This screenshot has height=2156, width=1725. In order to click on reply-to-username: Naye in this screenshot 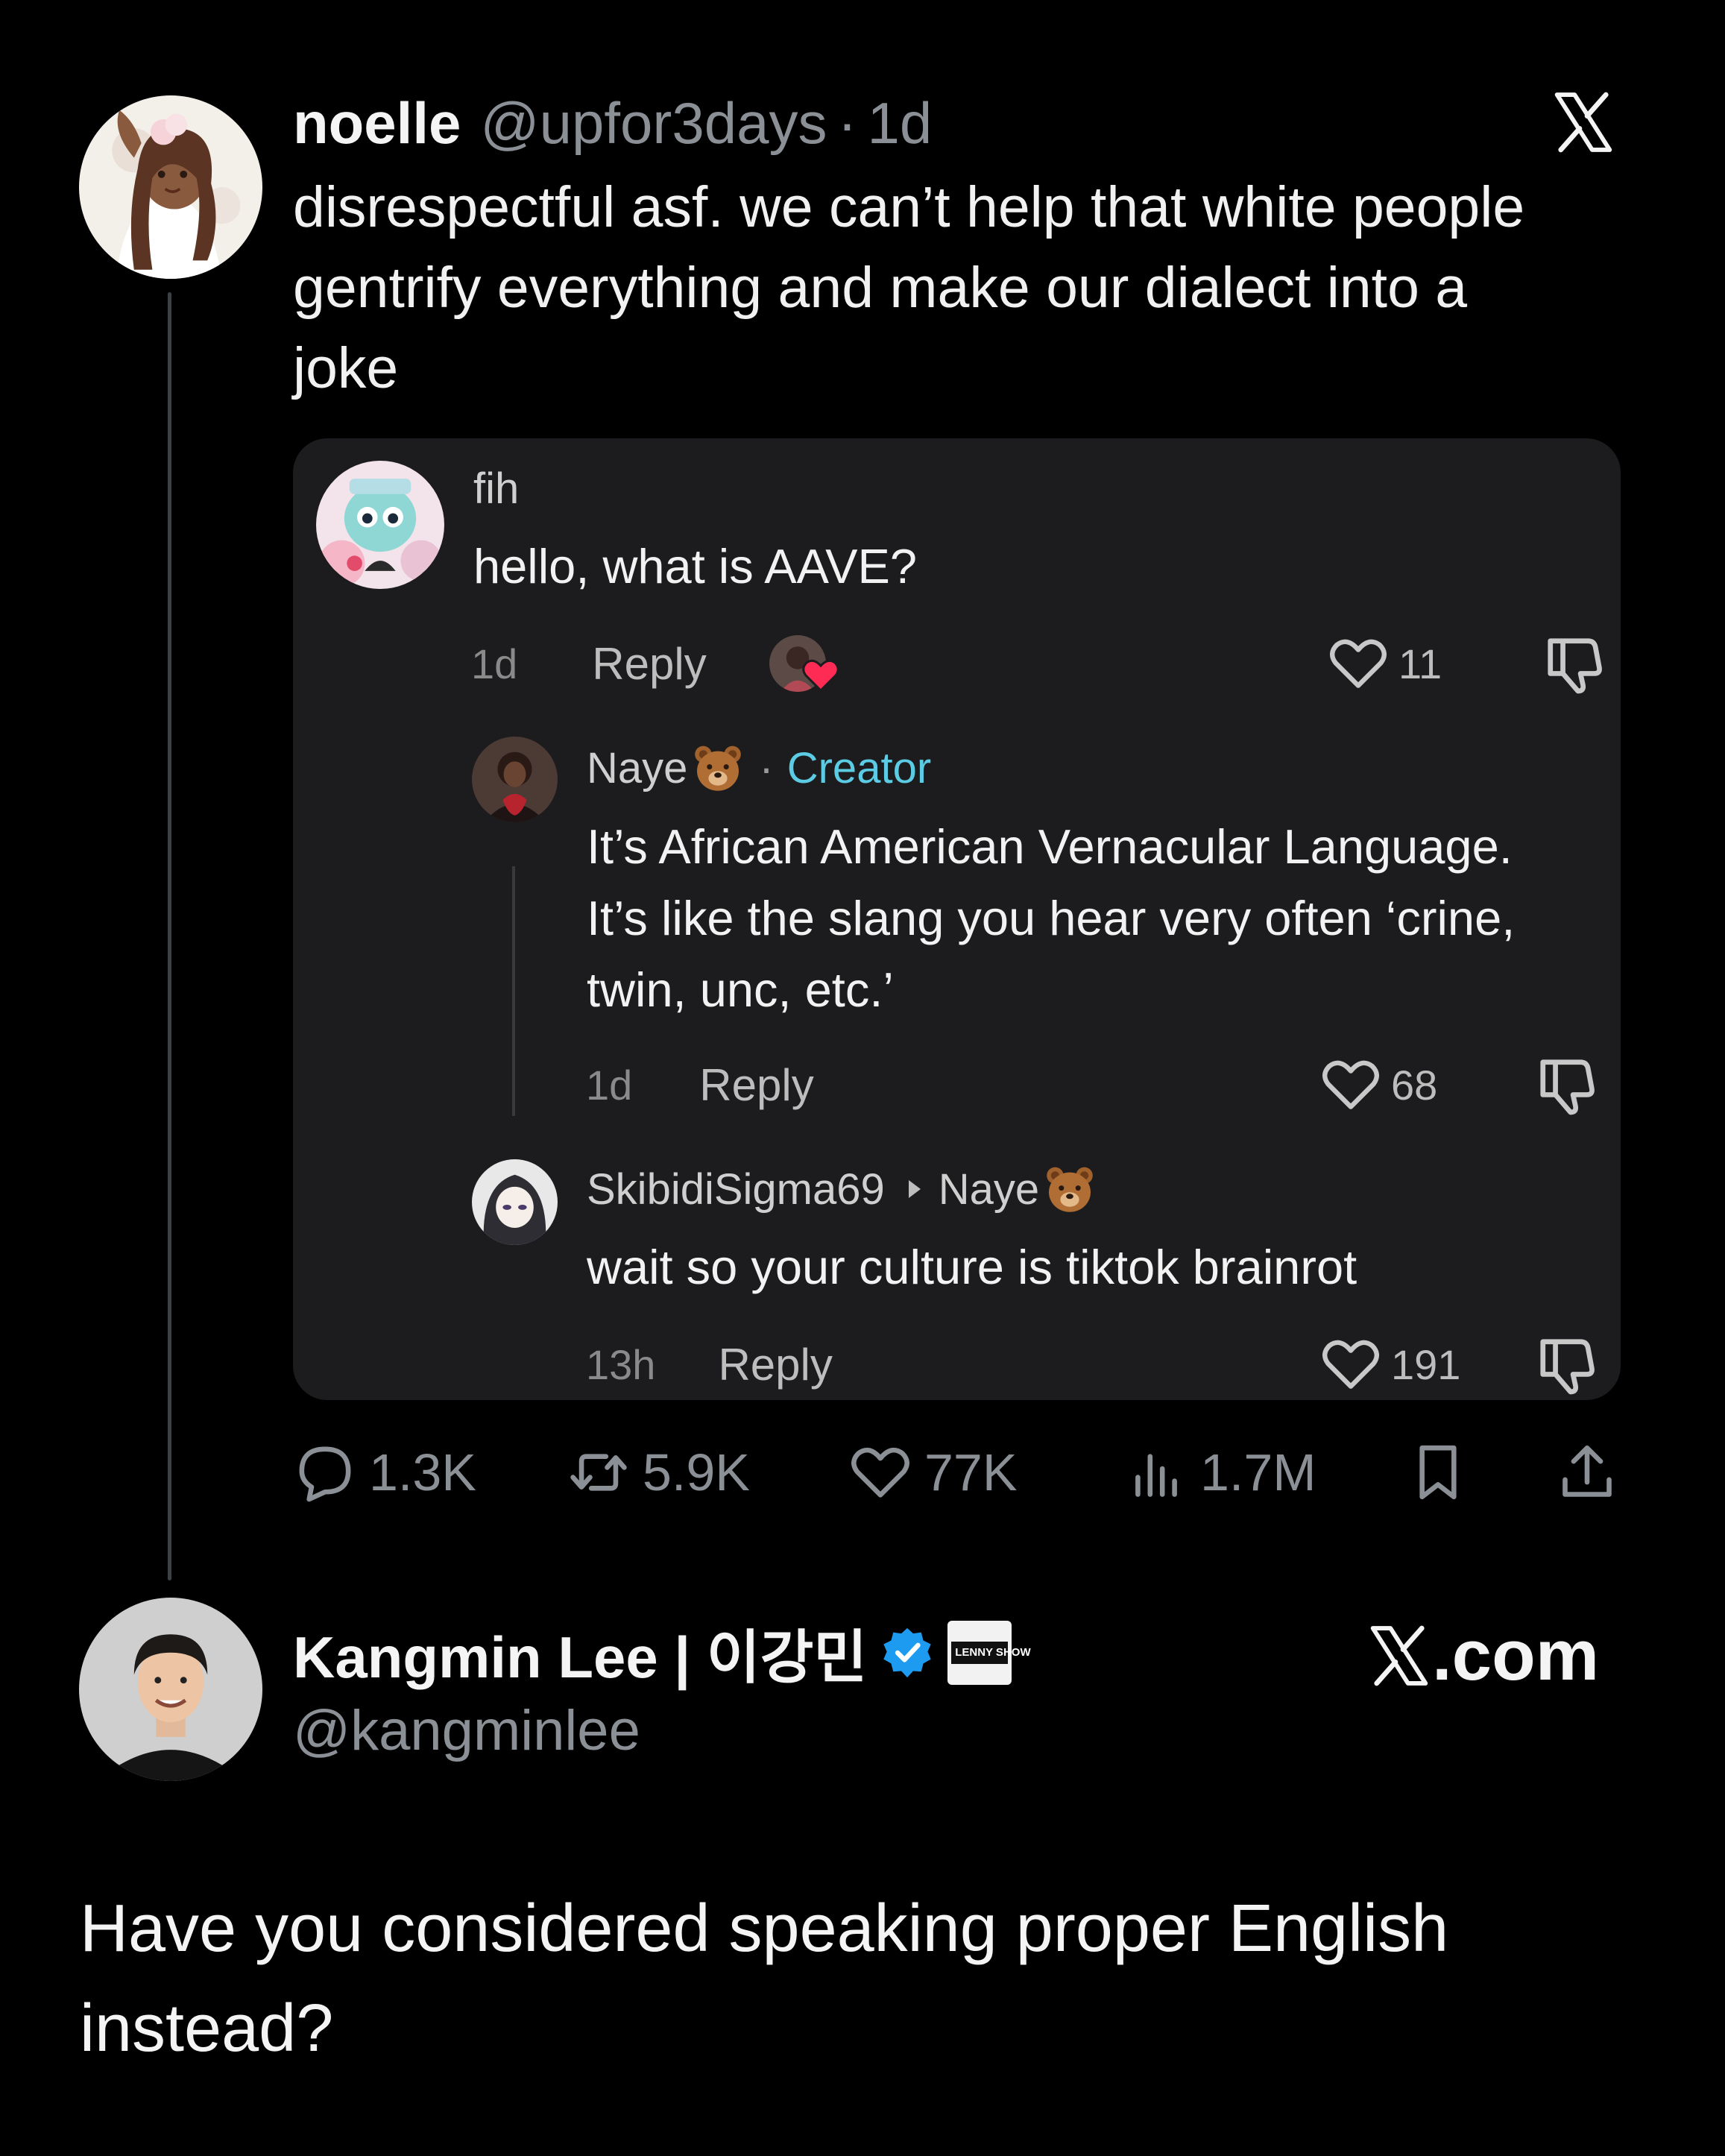, I will do `click(989, 1189)`.